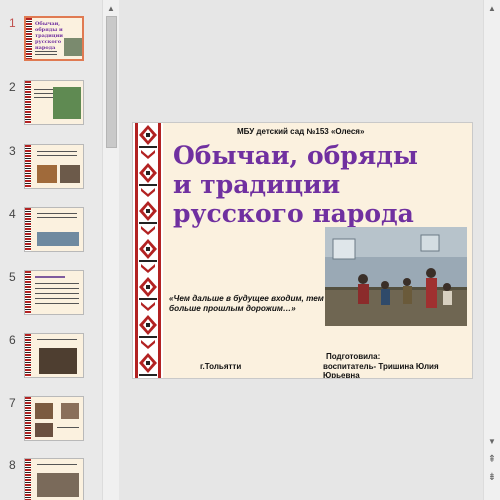 The width and height of the screenshot is (500, 500). Describe the element at coordinates (12, 23) in the screenshot. I see `thumbnail-number: 1` at that location.